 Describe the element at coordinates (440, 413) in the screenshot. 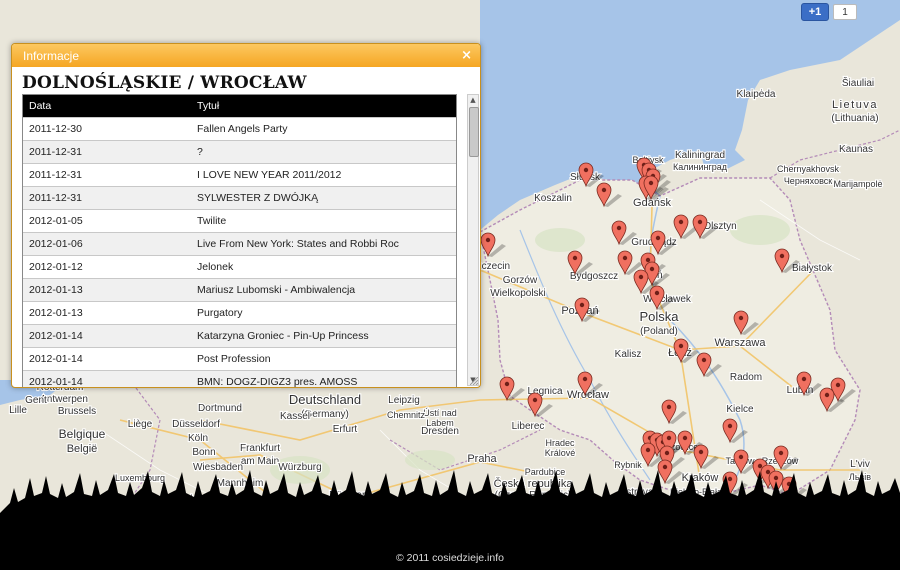

I see `map-label: Ústí nad` at that location.